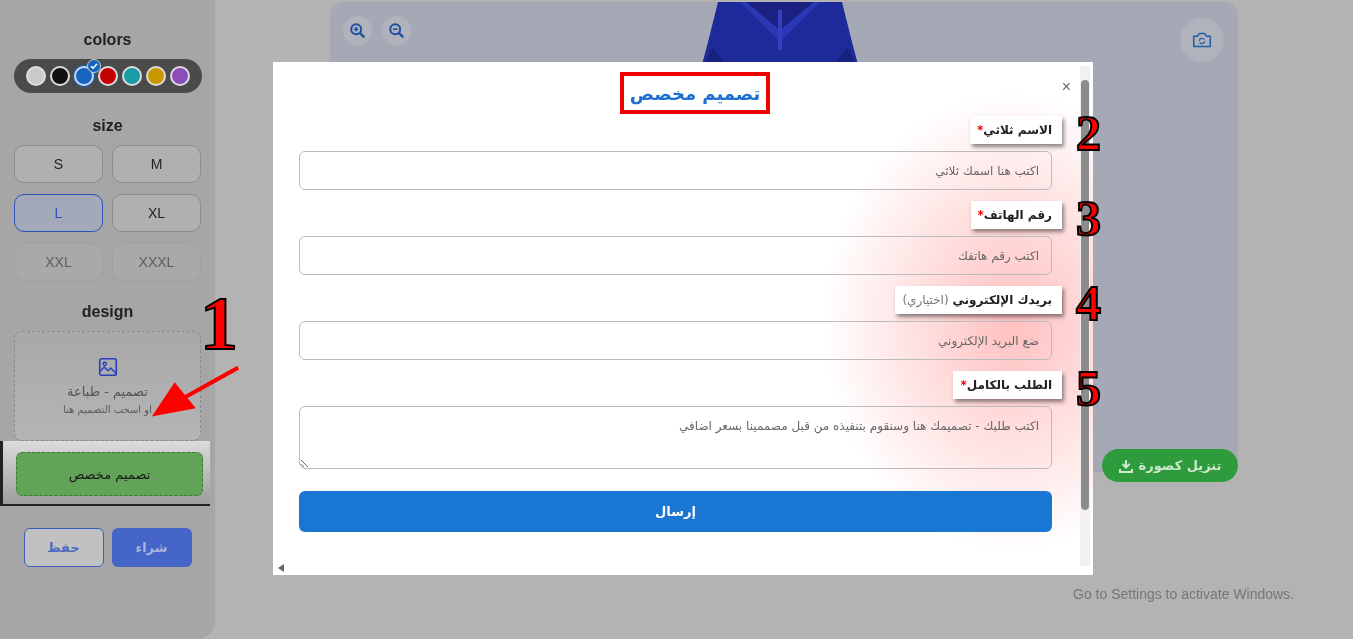 The height and width of the screenshot is (639, 1353). What do you see at coordinates (107, 391) in the screenshot?
I see `upload-title: تصميم - طباعة` at bounding box center [107, 391].